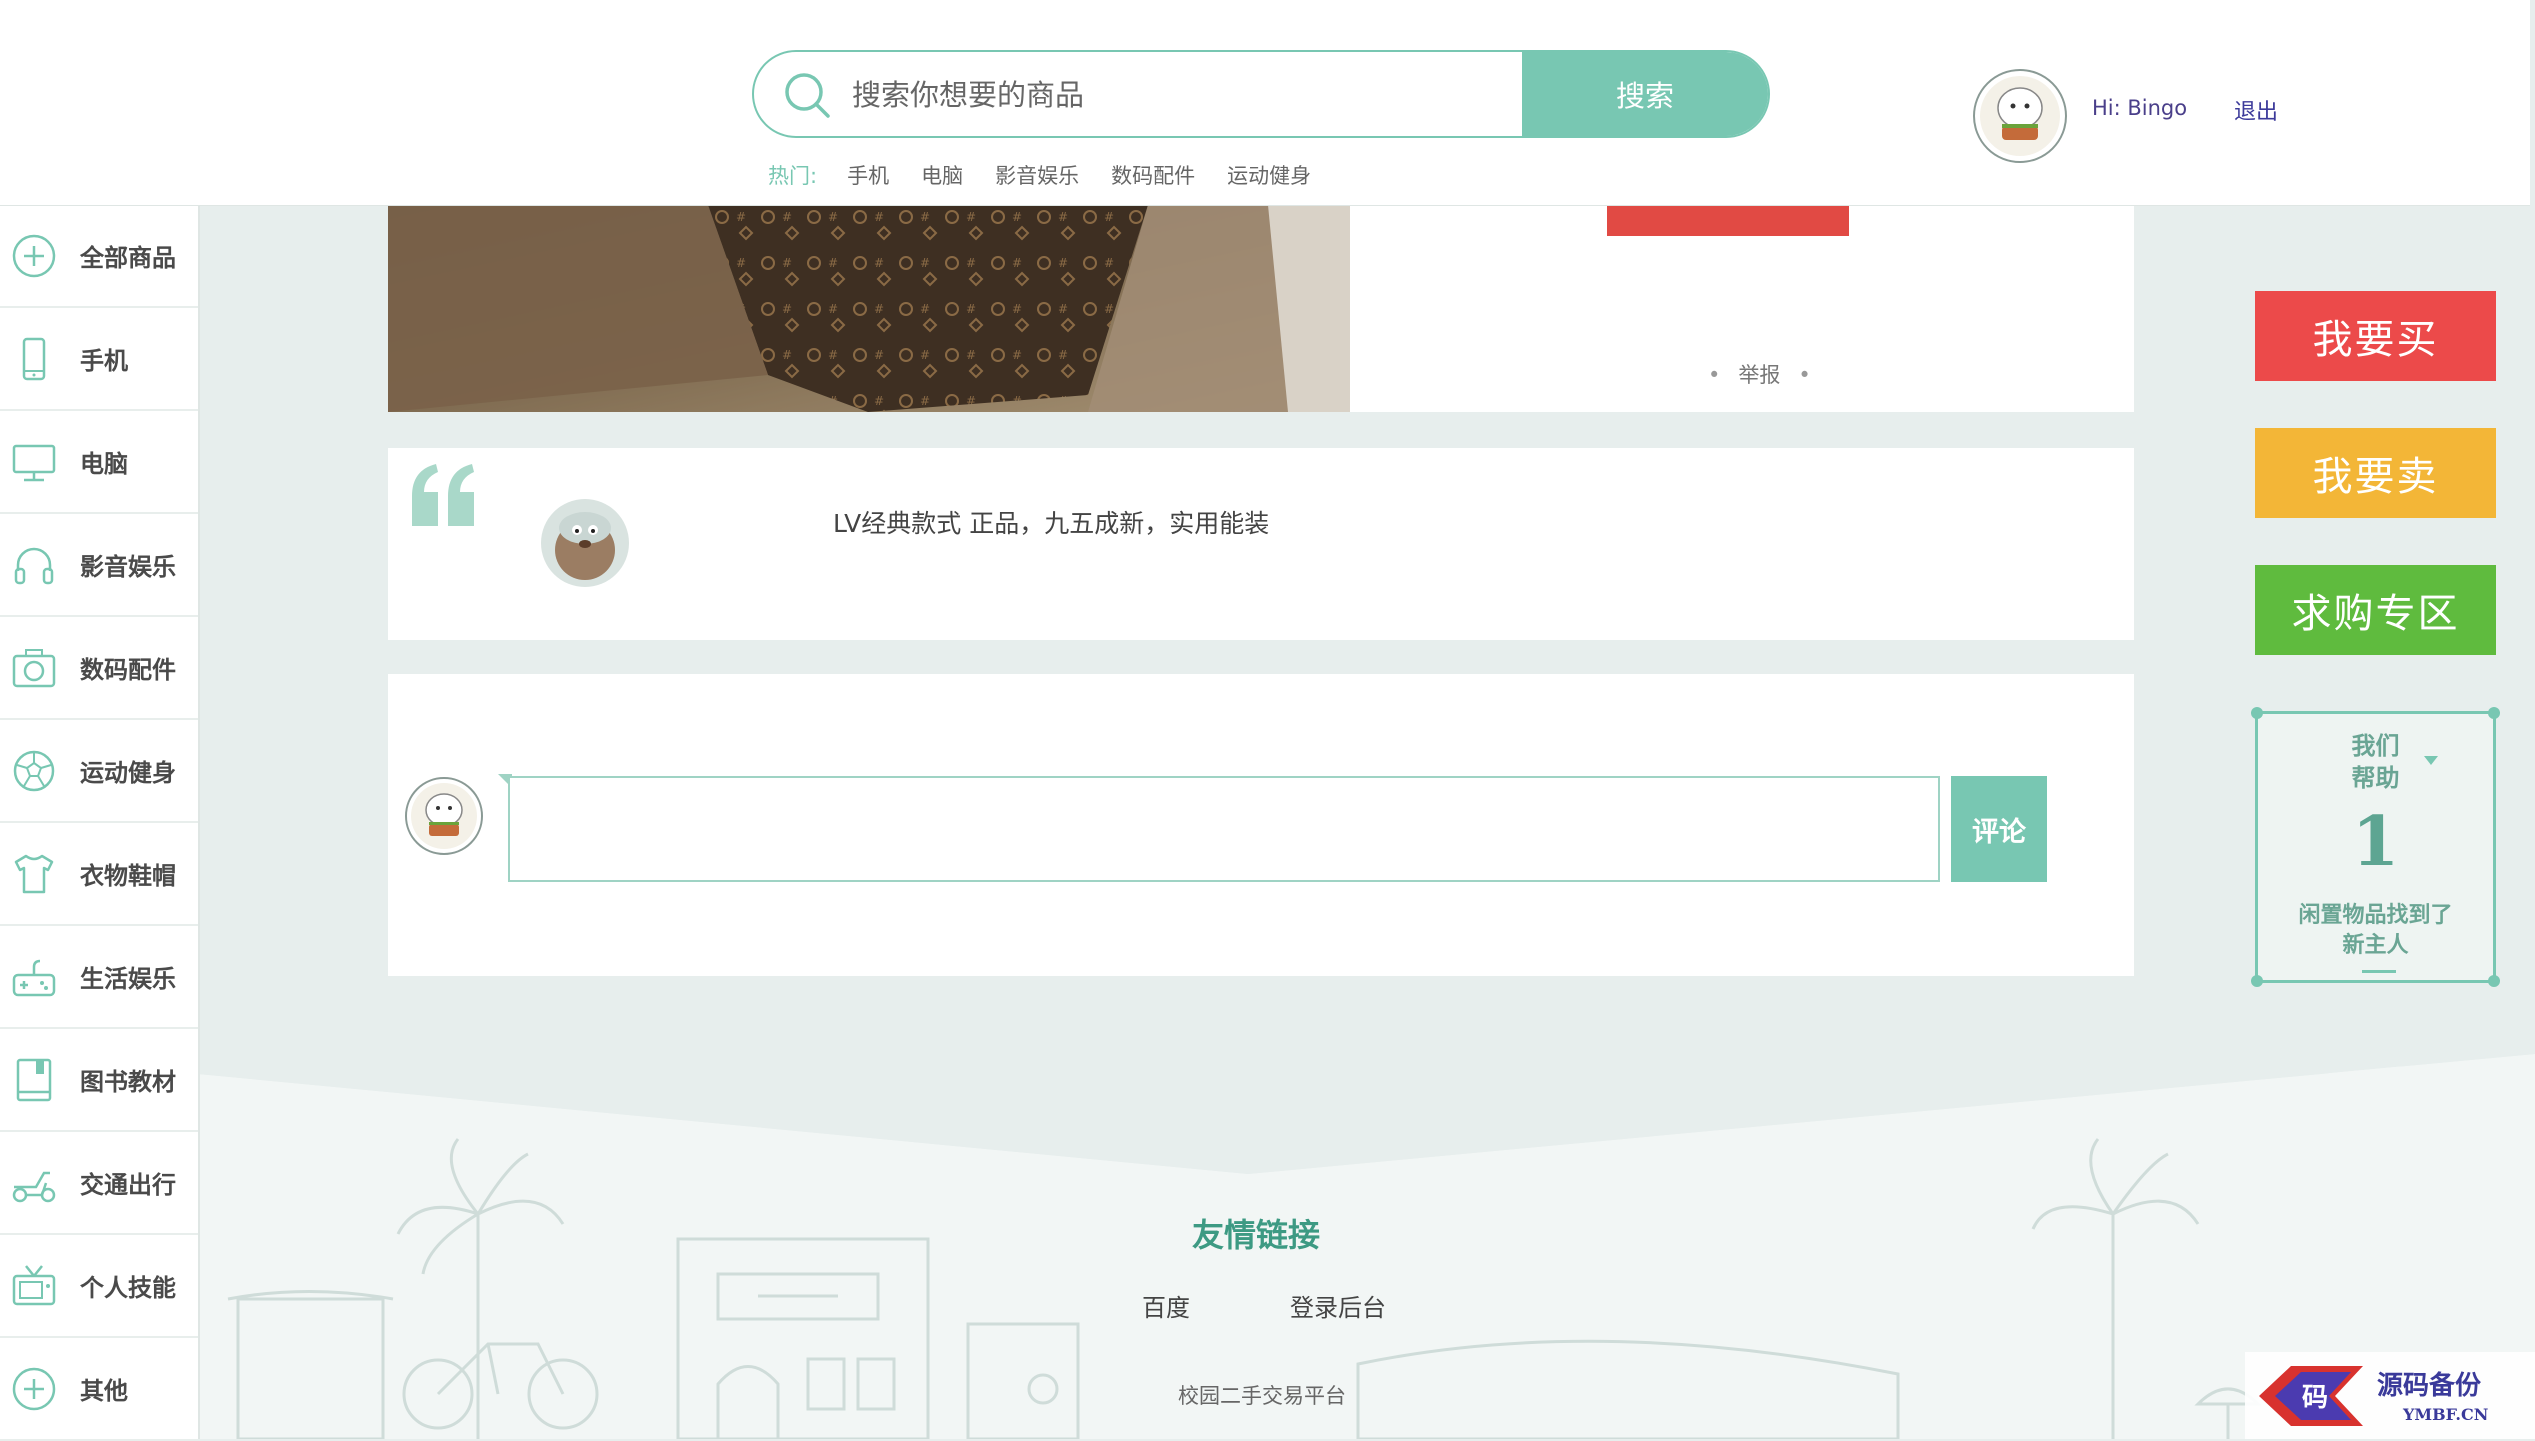  What do you see at coordinates (128, 1185) in the screenshot?
I see `sidebar-item-label: 交通出行` at bounding box center [128, 1185].